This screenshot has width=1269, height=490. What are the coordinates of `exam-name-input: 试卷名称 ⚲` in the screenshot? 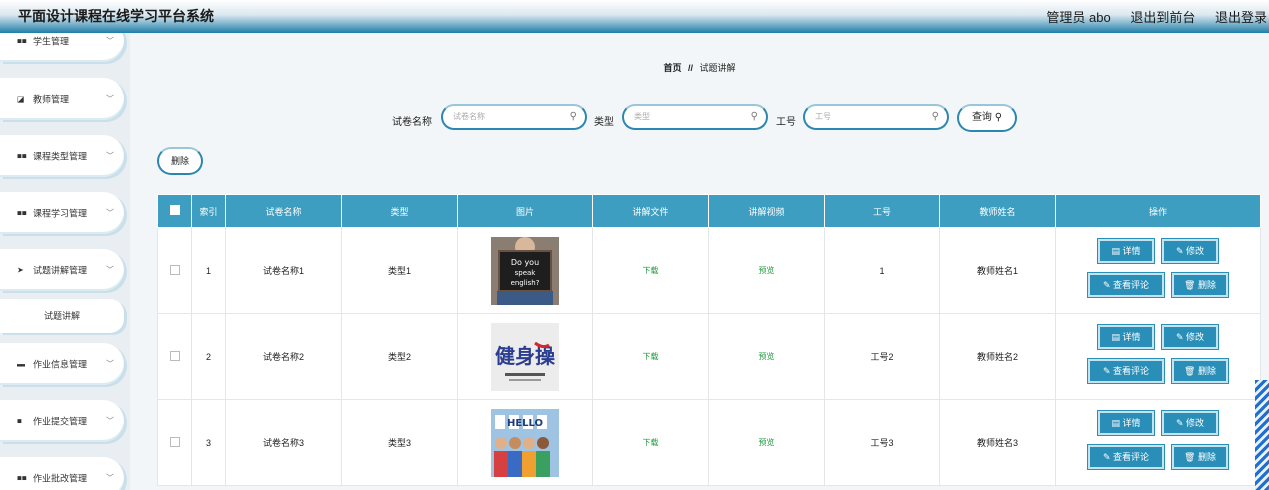 It's located at (514, 117).